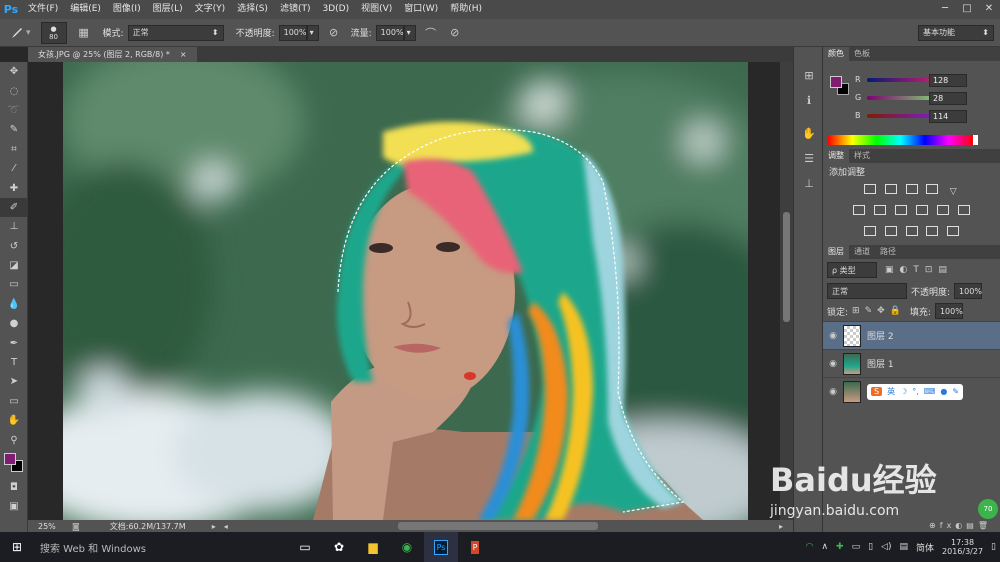  Describe the element at coordinates (960, 525) in the screenshot. I see `layer-action-icons: ⊕fx◐▤🗑` at that location.